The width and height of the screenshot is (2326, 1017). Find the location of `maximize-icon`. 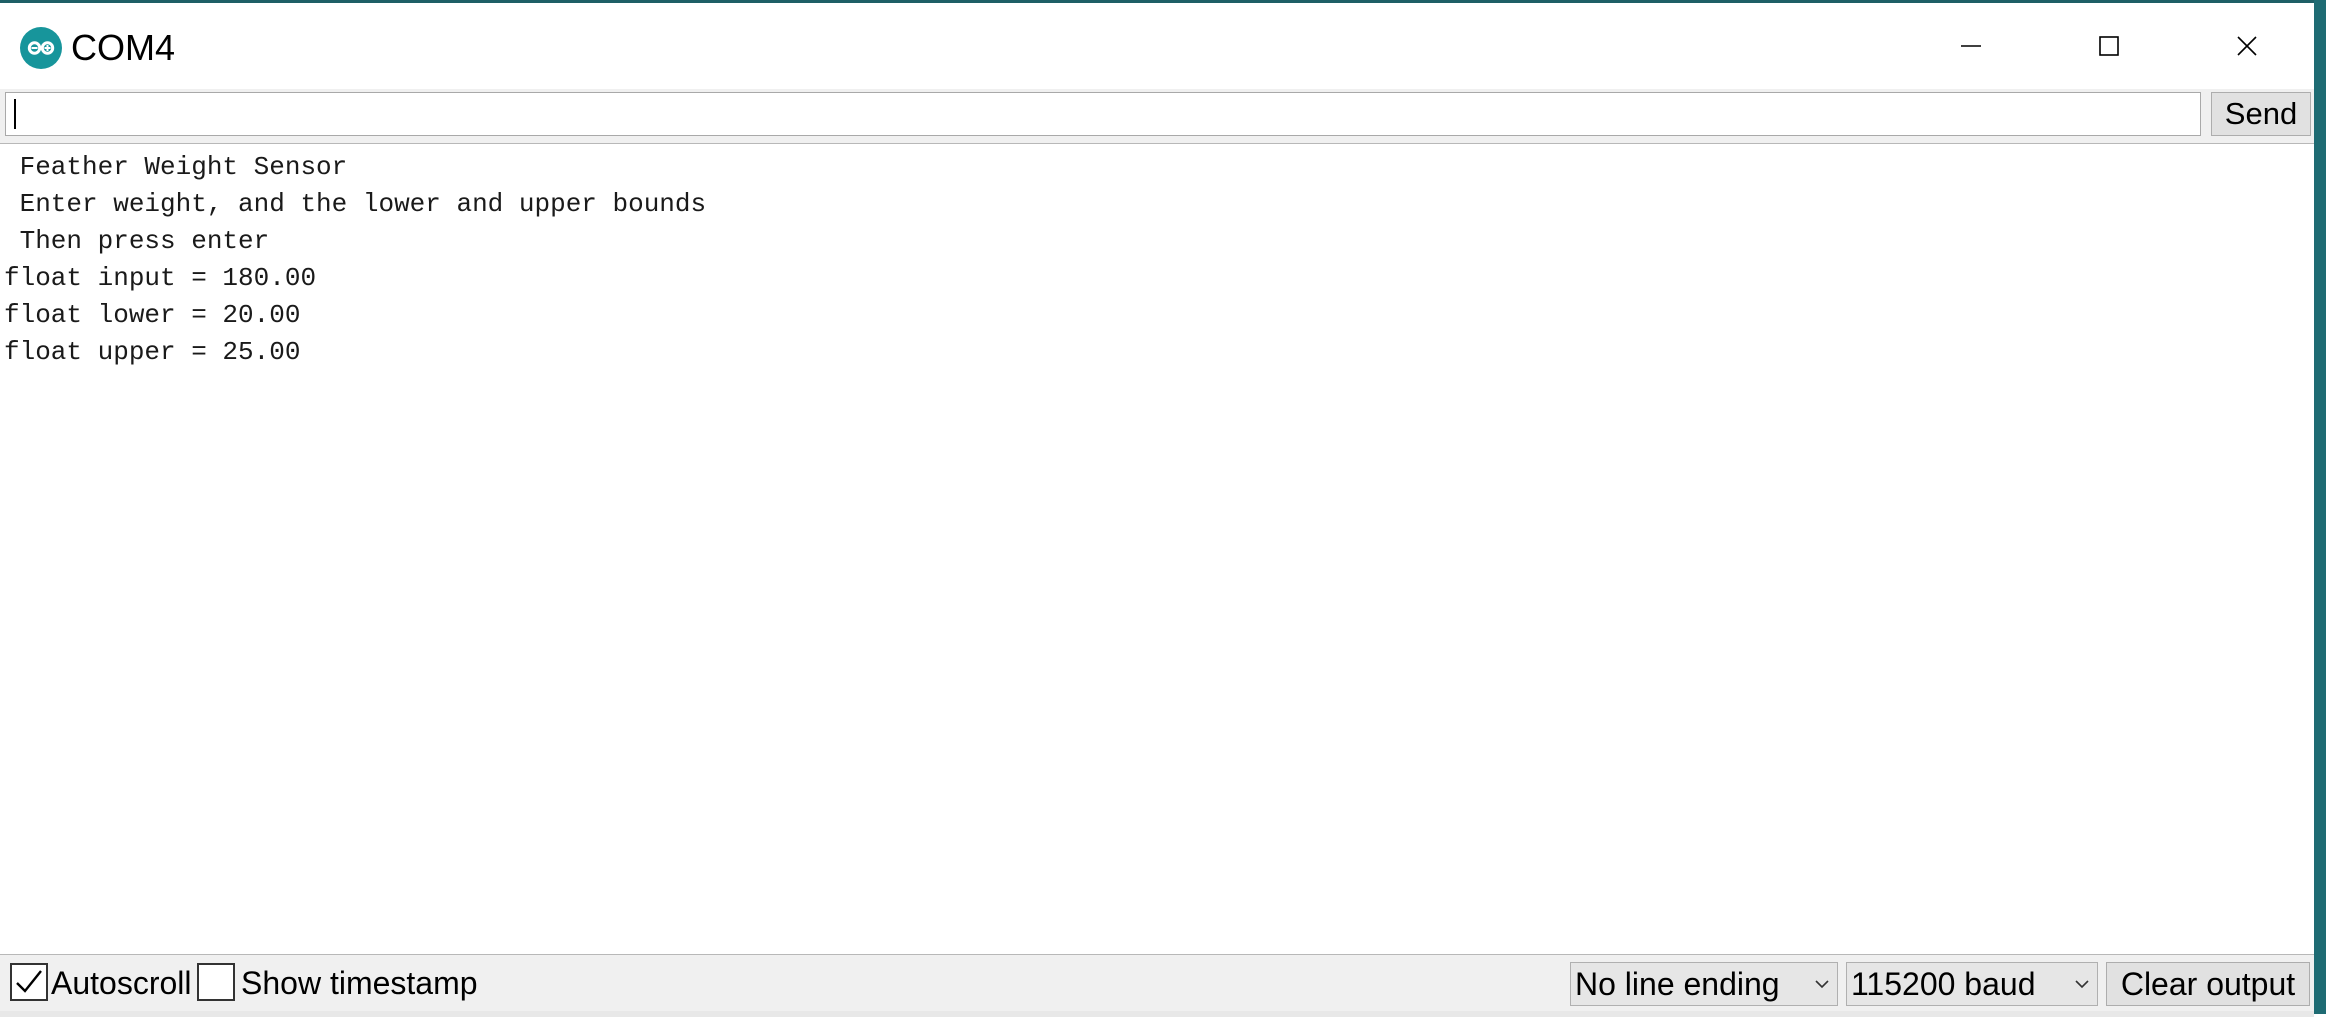

maximize-icon is located at coordinates (2109, 46).